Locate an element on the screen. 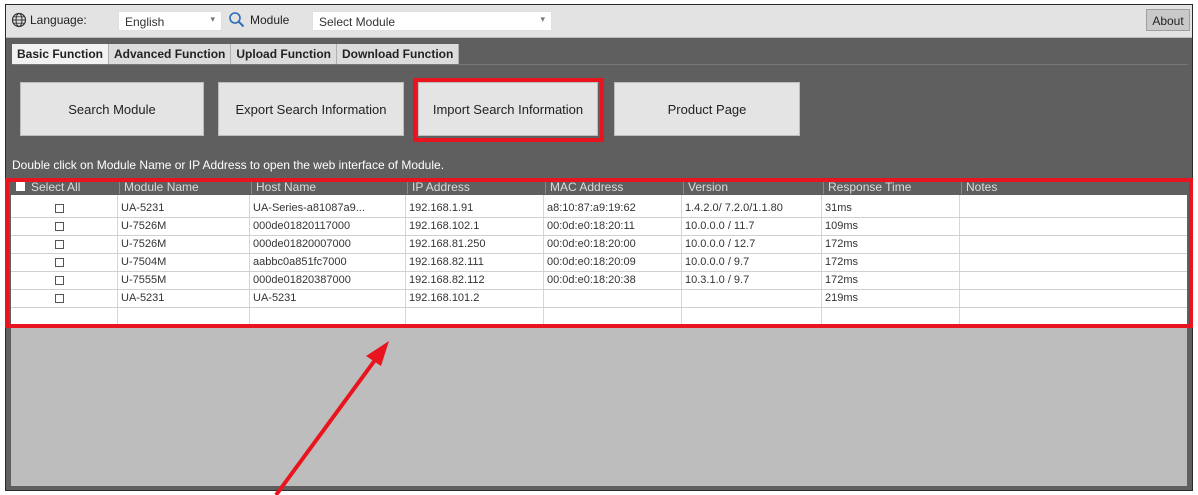  red-arrow-icon is located at coordinates (331, 418).